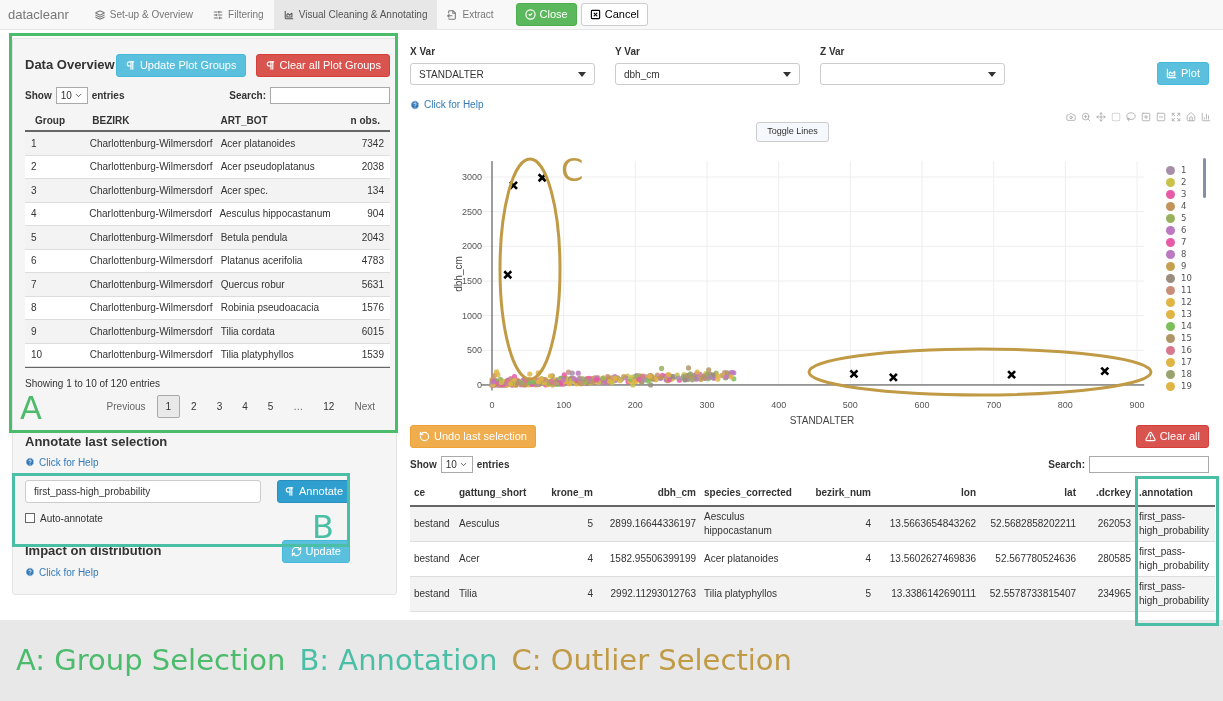 This screenshot has height=701, width=1223. I want to click on column-header: ce, so click(432, 492).